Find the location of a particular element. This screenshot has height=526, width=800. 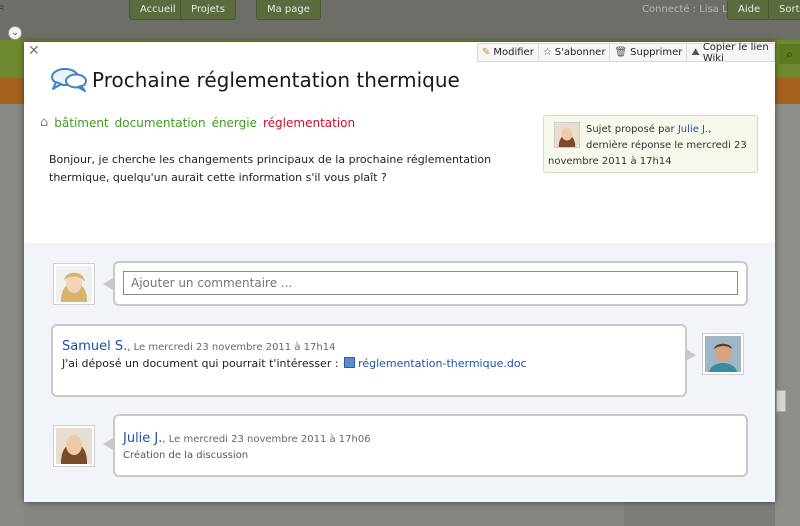

copy-wiki-link-label: Copier le lien Wiki is located at coordinates (735, 53).